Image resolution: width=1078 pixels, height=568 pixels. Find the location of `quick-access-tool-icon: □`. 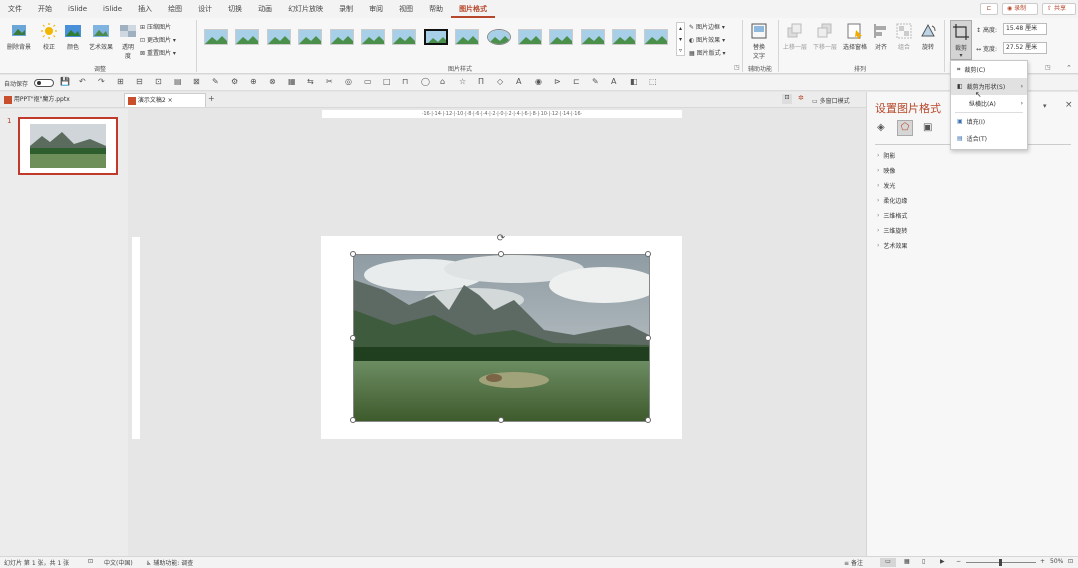

quick-access-tool-icon: □ is located at coordinates (387, 81).